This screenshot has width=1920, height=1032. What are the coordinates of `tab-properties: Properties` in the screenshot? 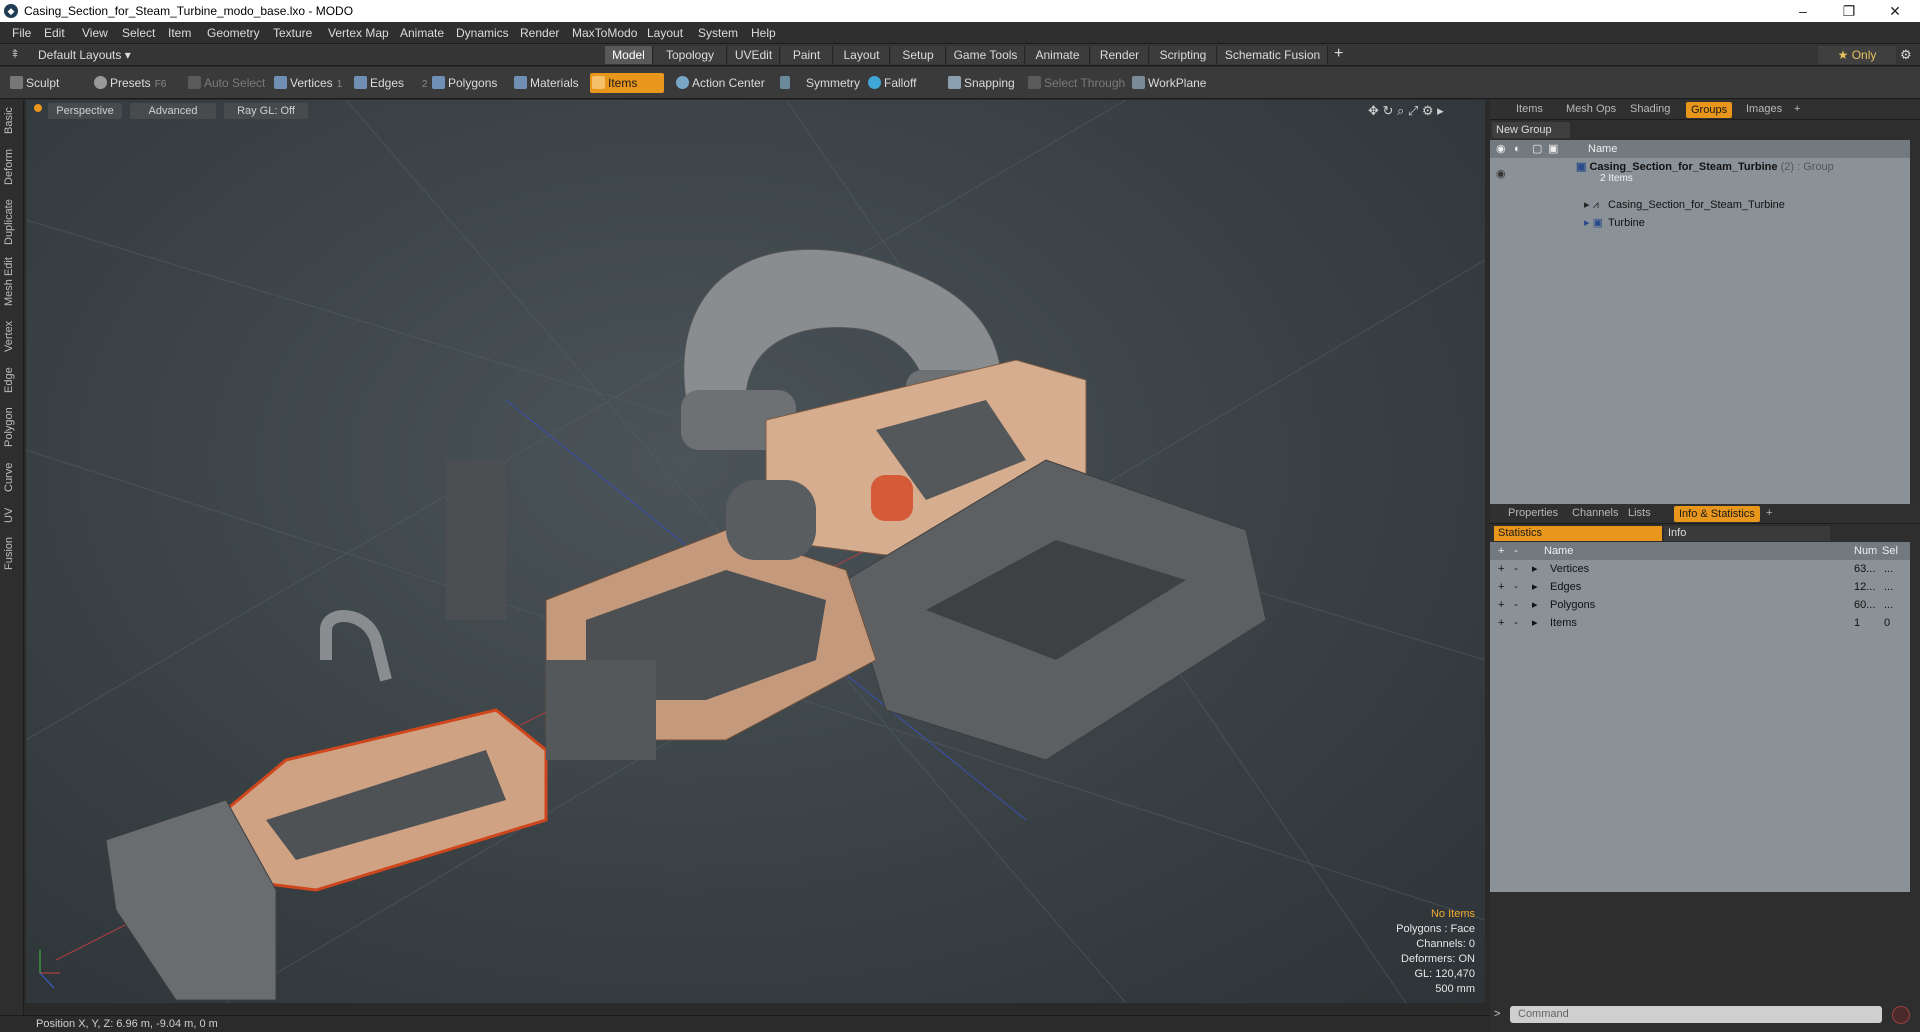 It's located at (1533, 513).